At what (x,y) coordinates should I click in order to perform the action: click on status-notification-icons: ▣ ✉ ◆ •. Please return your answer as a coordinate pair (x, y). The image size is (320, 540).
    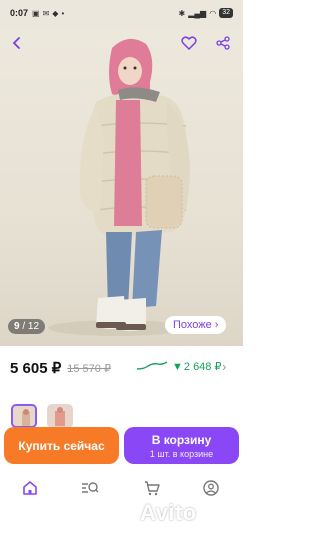
    Looking at the image, I should click on (48, 13).